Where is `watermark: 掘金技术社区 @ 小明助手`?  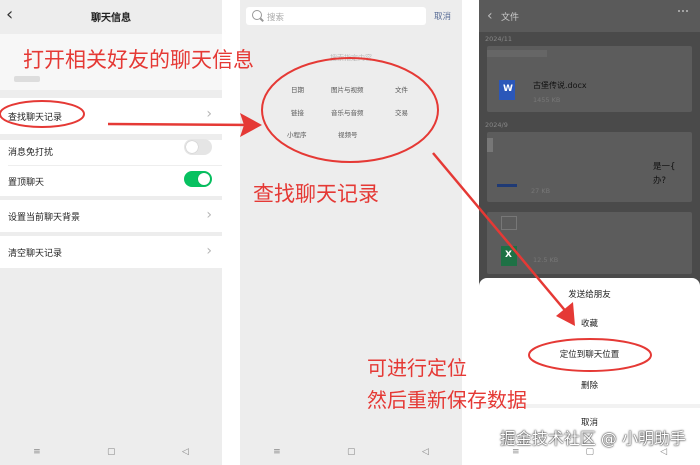
watermark: 掘金技术社区 @ 小明助手 is located at coordinates (592, 438).